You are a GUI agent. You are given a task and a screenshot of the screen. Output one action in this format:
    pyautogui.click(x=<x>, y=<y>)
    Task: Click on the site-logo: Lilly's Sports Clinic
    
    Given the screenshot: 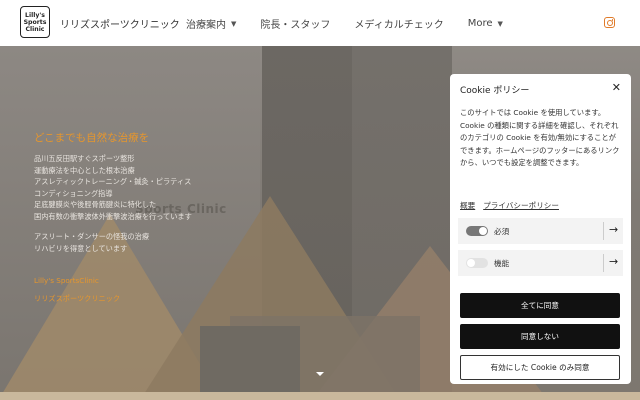 What is the action you would take?
    pyautogui.click(x=35, y=22)
    